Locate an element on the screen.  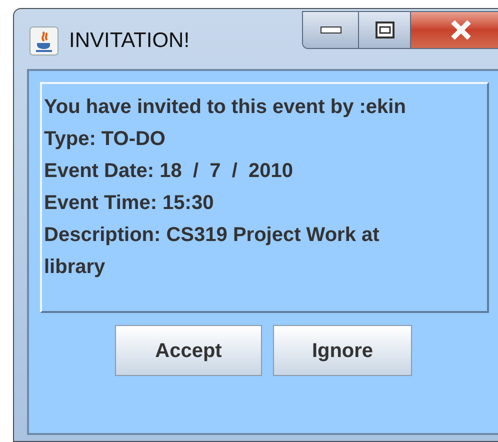
message-line: Event Date: 18 / 7 / 2010 is located at coordinates (169, 171).